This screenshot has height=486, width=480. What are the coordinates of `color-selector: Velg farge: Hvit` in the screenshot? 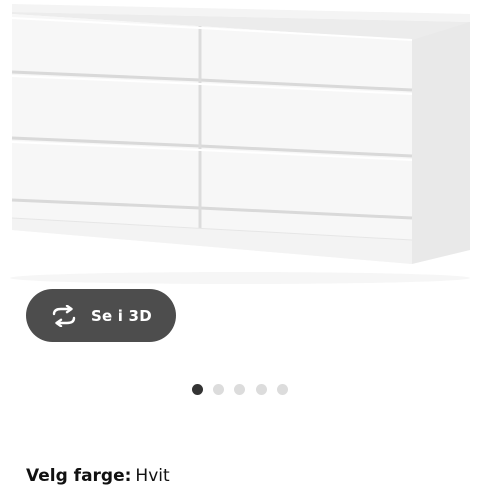 It's located at (98, 476).